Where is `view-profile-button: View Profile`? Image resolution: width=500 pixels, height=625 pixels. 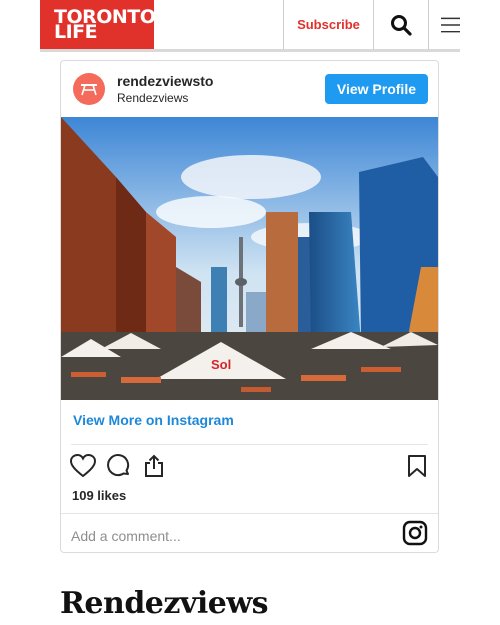
view-profile-button: View Profile is located at coordinates (376, 89).